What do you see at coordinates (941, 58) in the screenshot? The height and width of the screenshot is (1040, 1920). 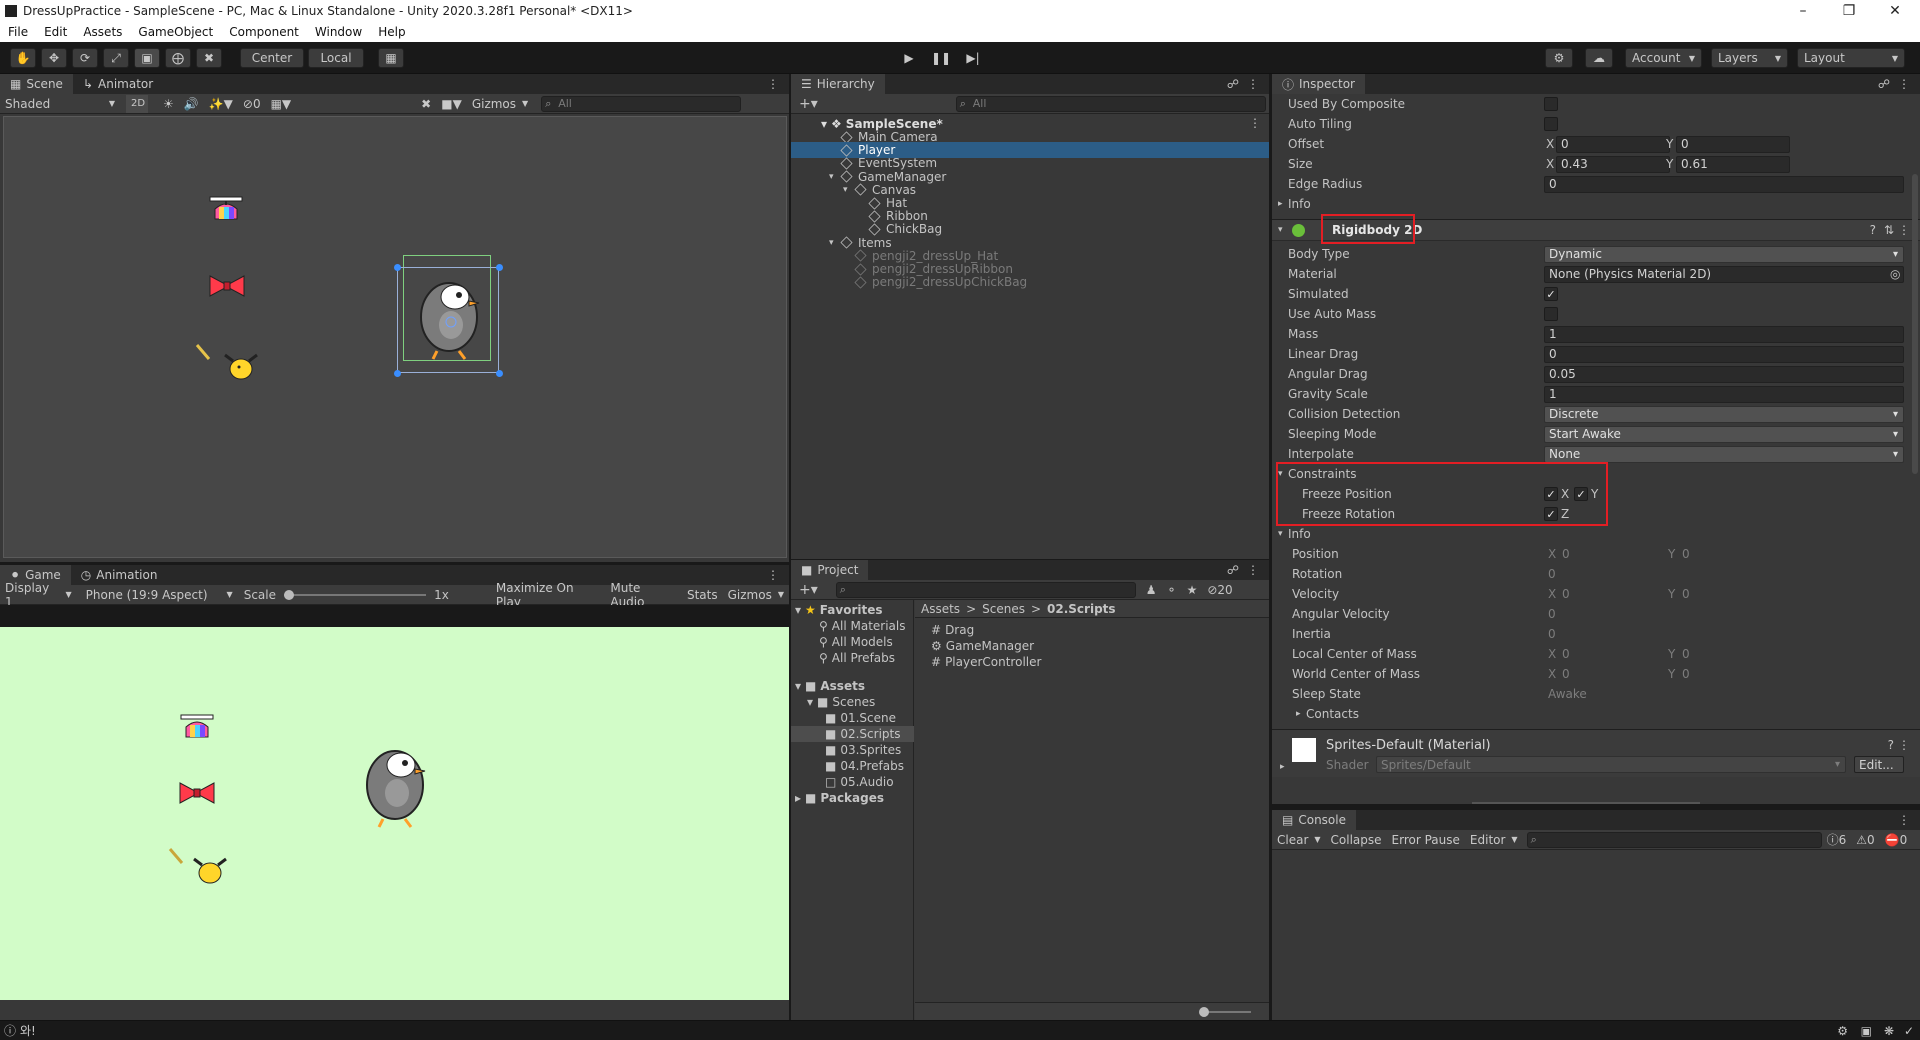 I see `pause-icon: ❚❚` at bounding box center [941, 58].